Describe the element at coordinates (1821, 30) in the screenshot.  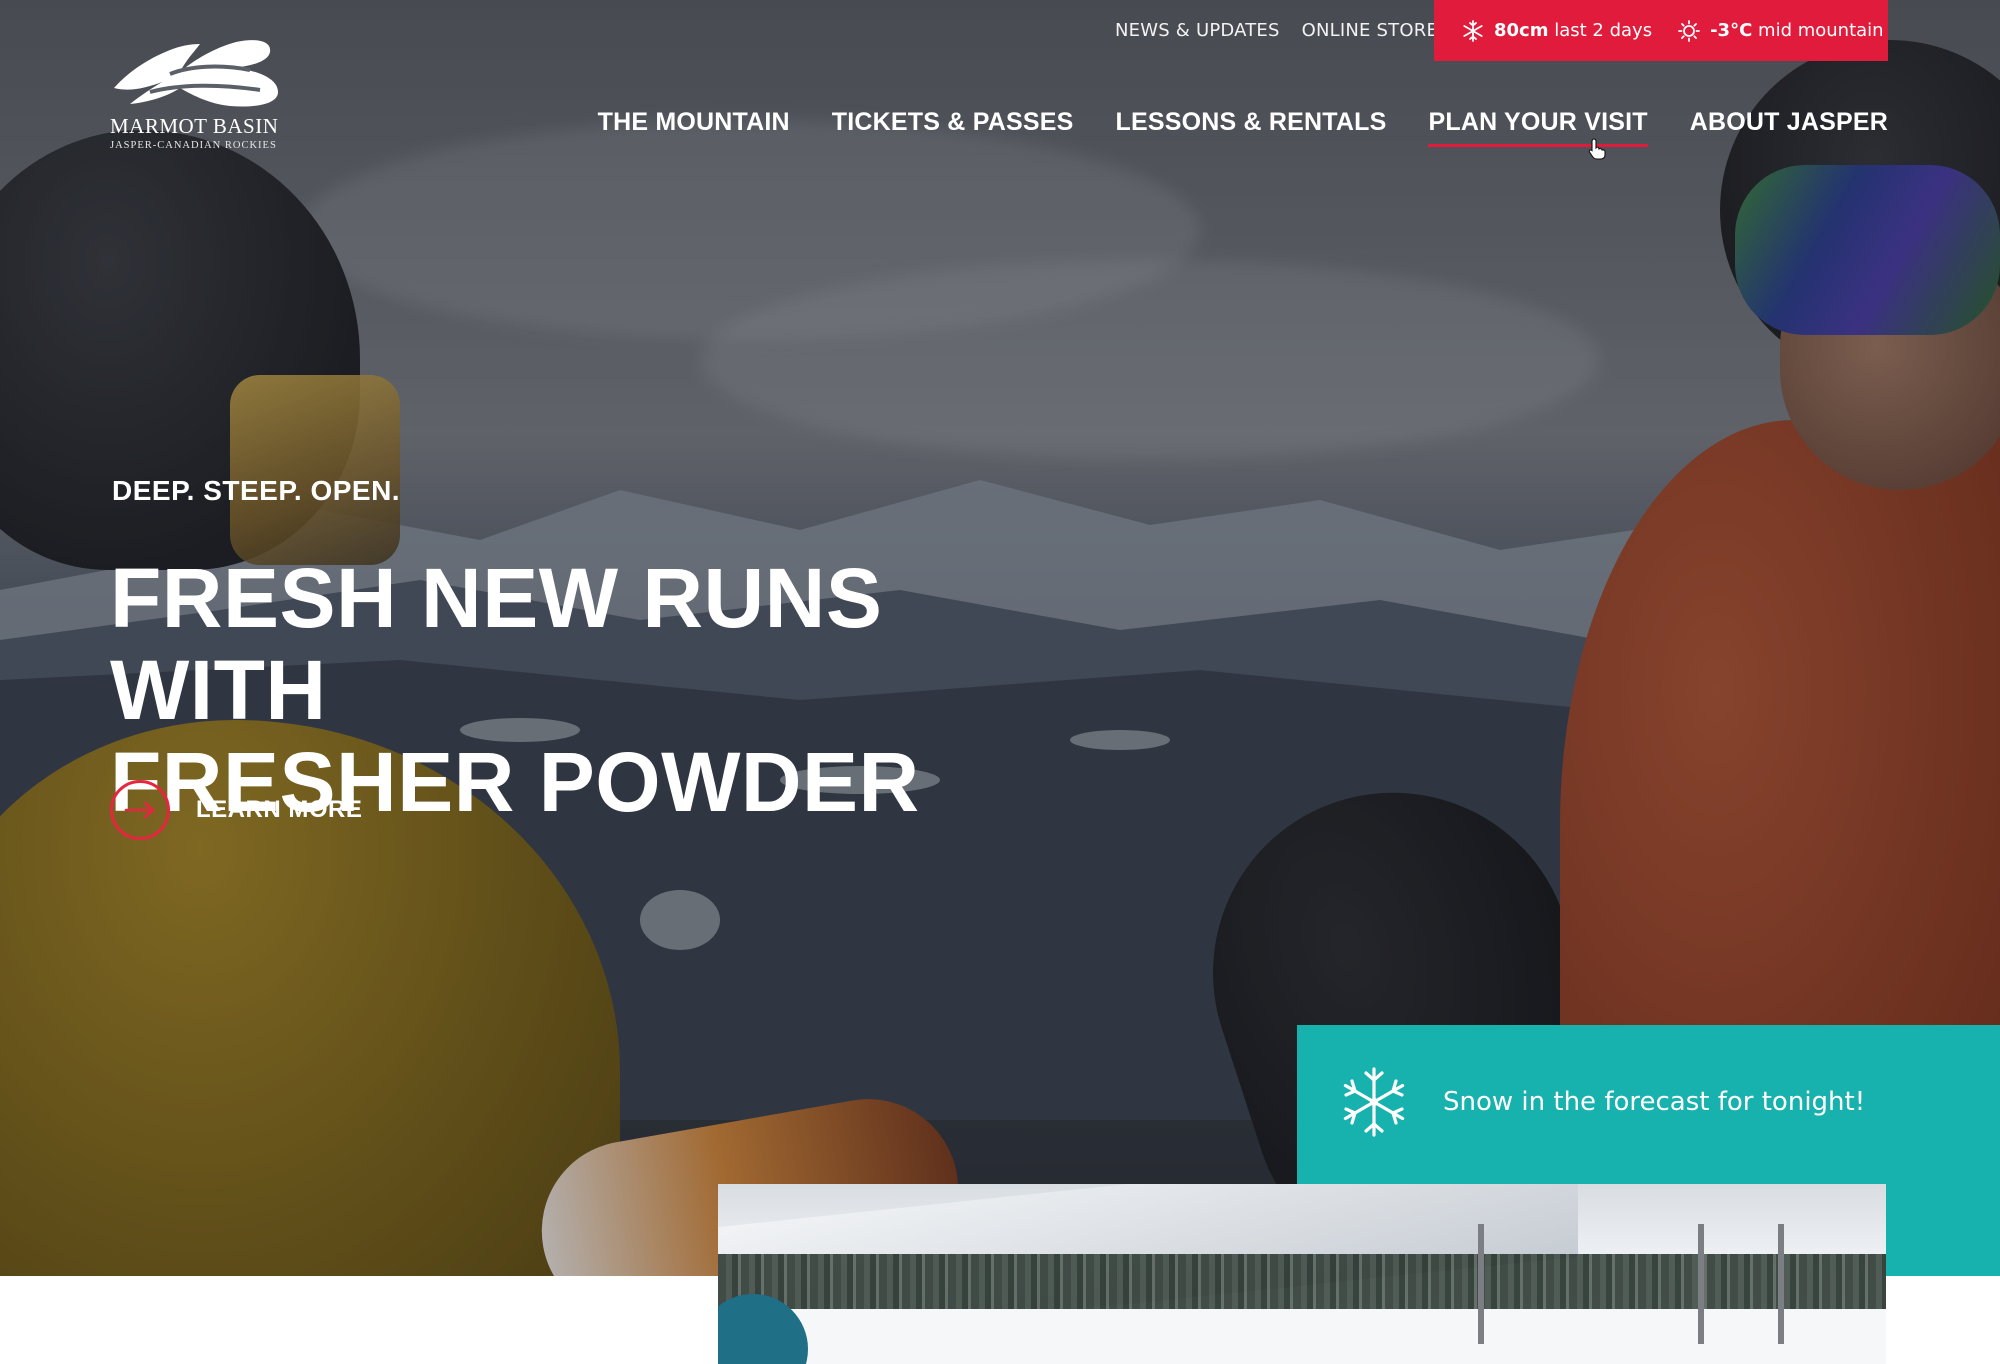
I see `temp-label: mid mountain` at that location.